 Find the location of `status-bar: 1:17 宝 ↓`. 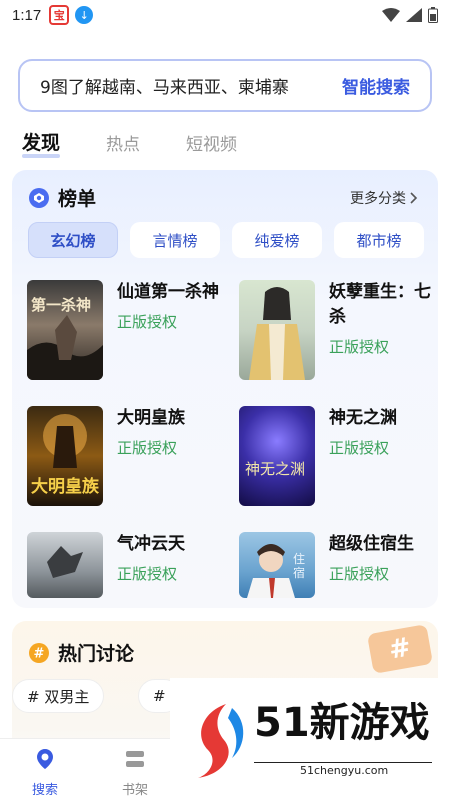

status-bar: 1:17 宝 ↓ is located at coordinates (225, 15).